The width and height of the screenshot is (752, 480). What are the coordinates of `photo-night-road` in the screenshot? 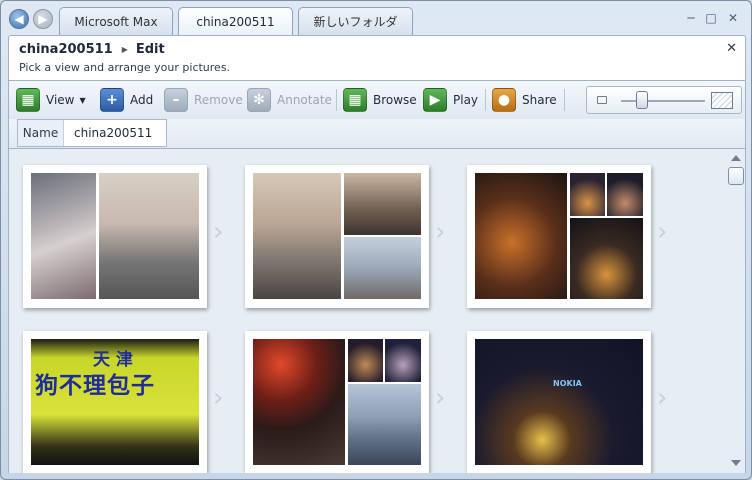 It's located at (606, 258).